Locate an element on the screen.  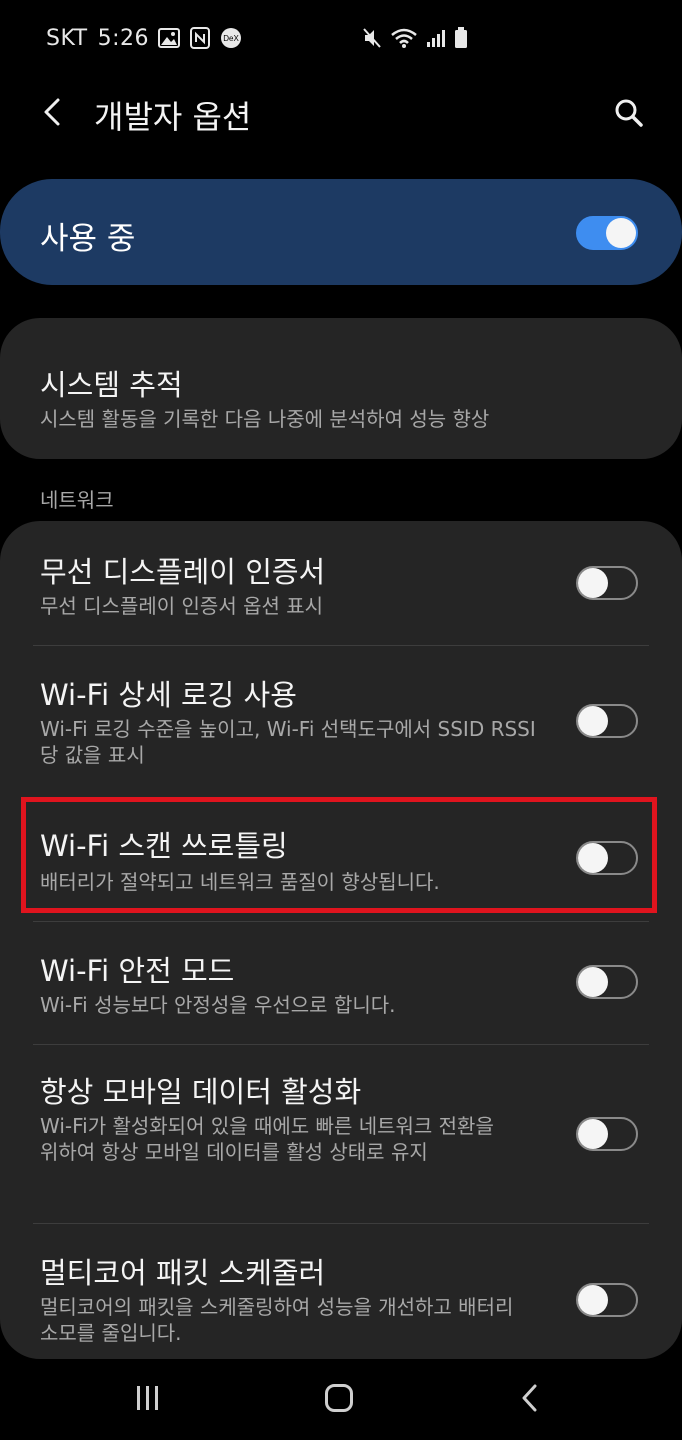
network-section-header: 네트워크 is located at coordinates (77, 500).